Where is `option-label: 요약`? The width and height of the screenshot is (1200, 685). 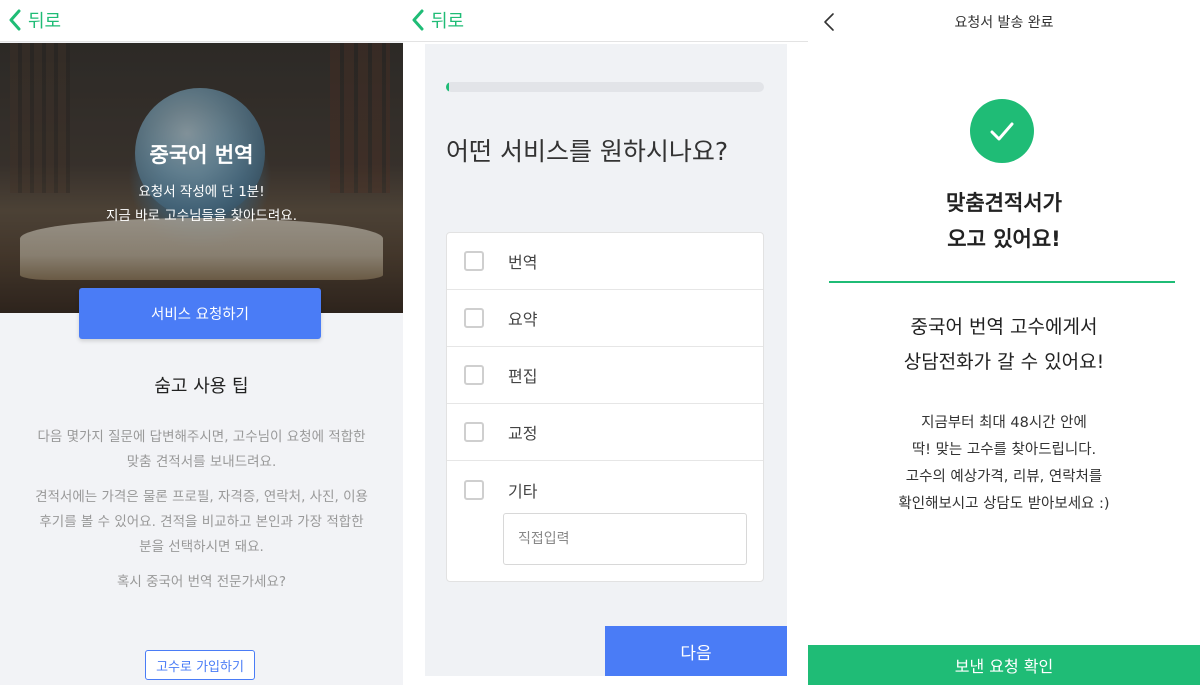
option-label: 요약 is located at coordinates (523, 319).